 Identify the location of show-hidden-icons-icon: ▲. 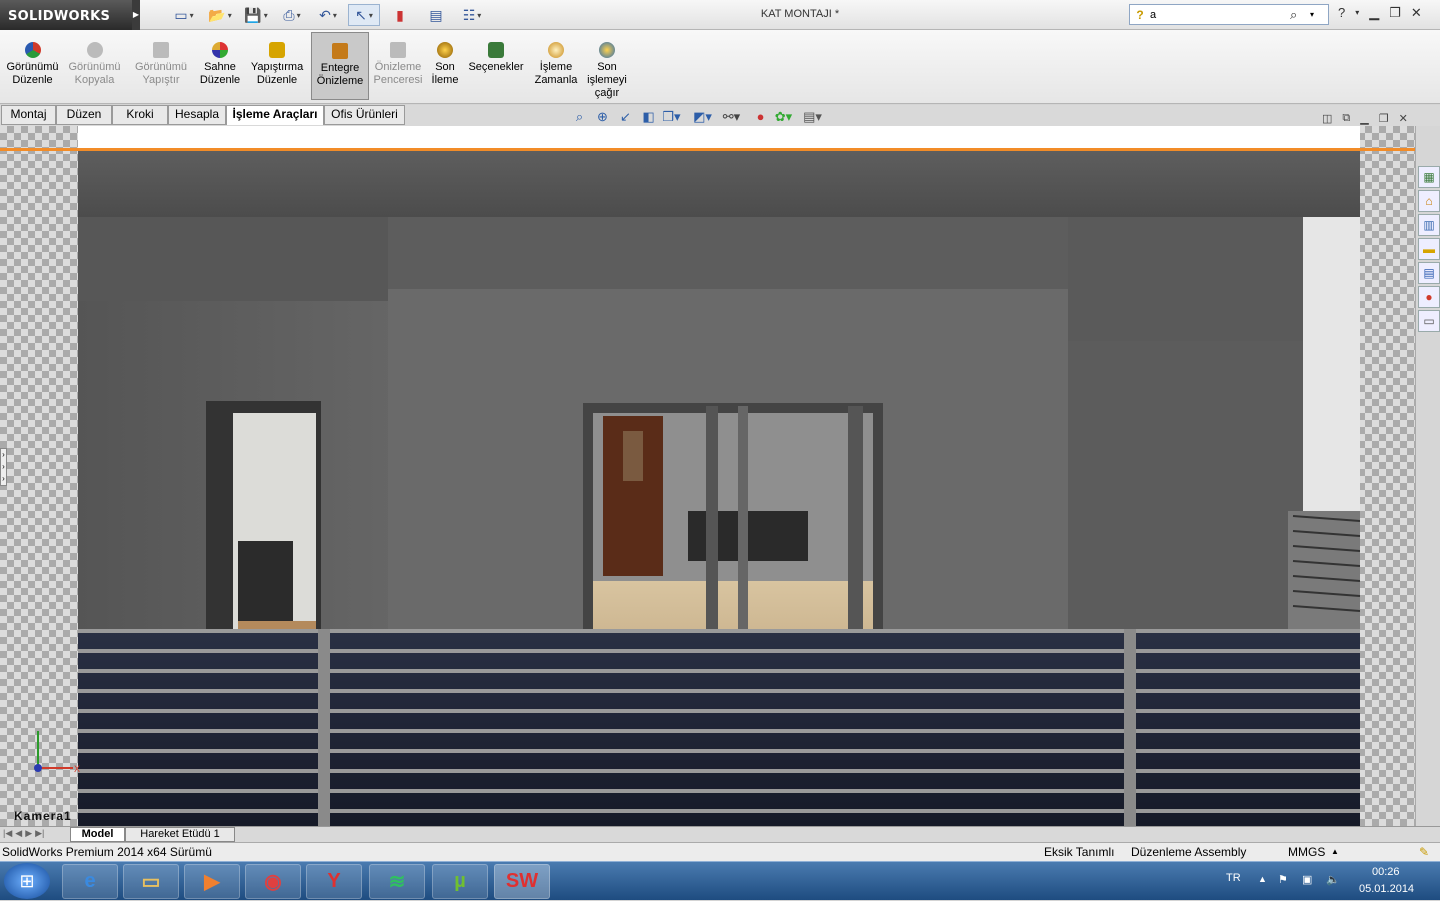
(1262, 879).